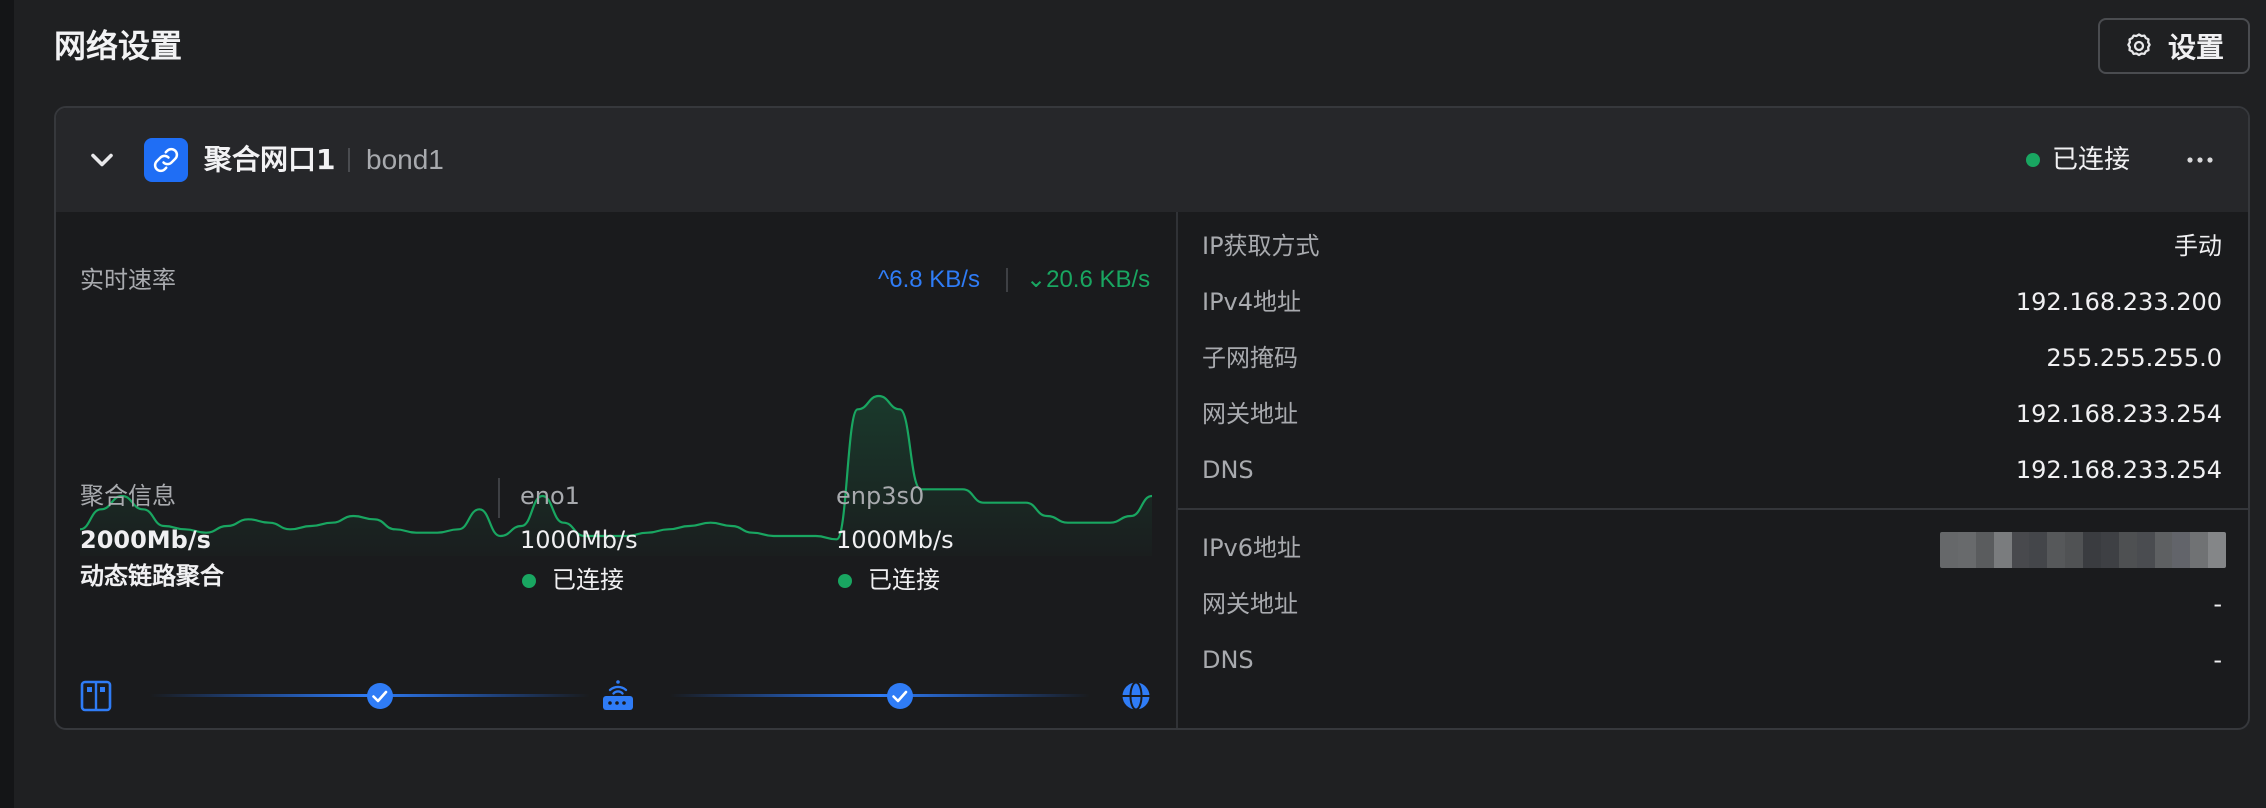  I want to click on section-divider, so click(1713, 509).